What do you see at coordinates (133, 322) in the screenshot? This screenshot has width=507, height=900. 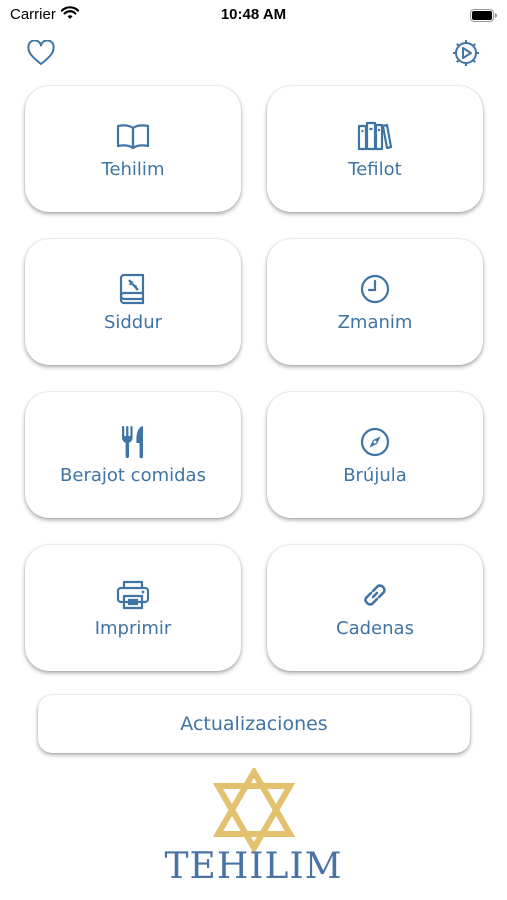 I see `tile-label: Siddur` at bounding box center [133, 322].